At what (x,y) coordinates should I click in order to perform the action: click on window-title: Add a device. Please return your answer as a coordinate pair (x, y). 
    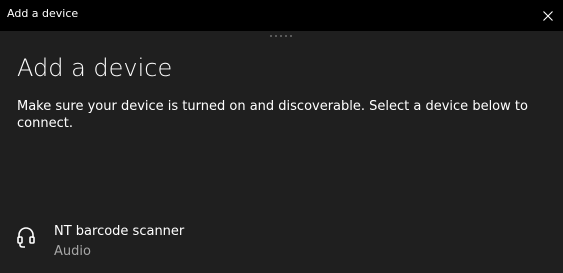
    Looking at the image, I should click on (43, 13).